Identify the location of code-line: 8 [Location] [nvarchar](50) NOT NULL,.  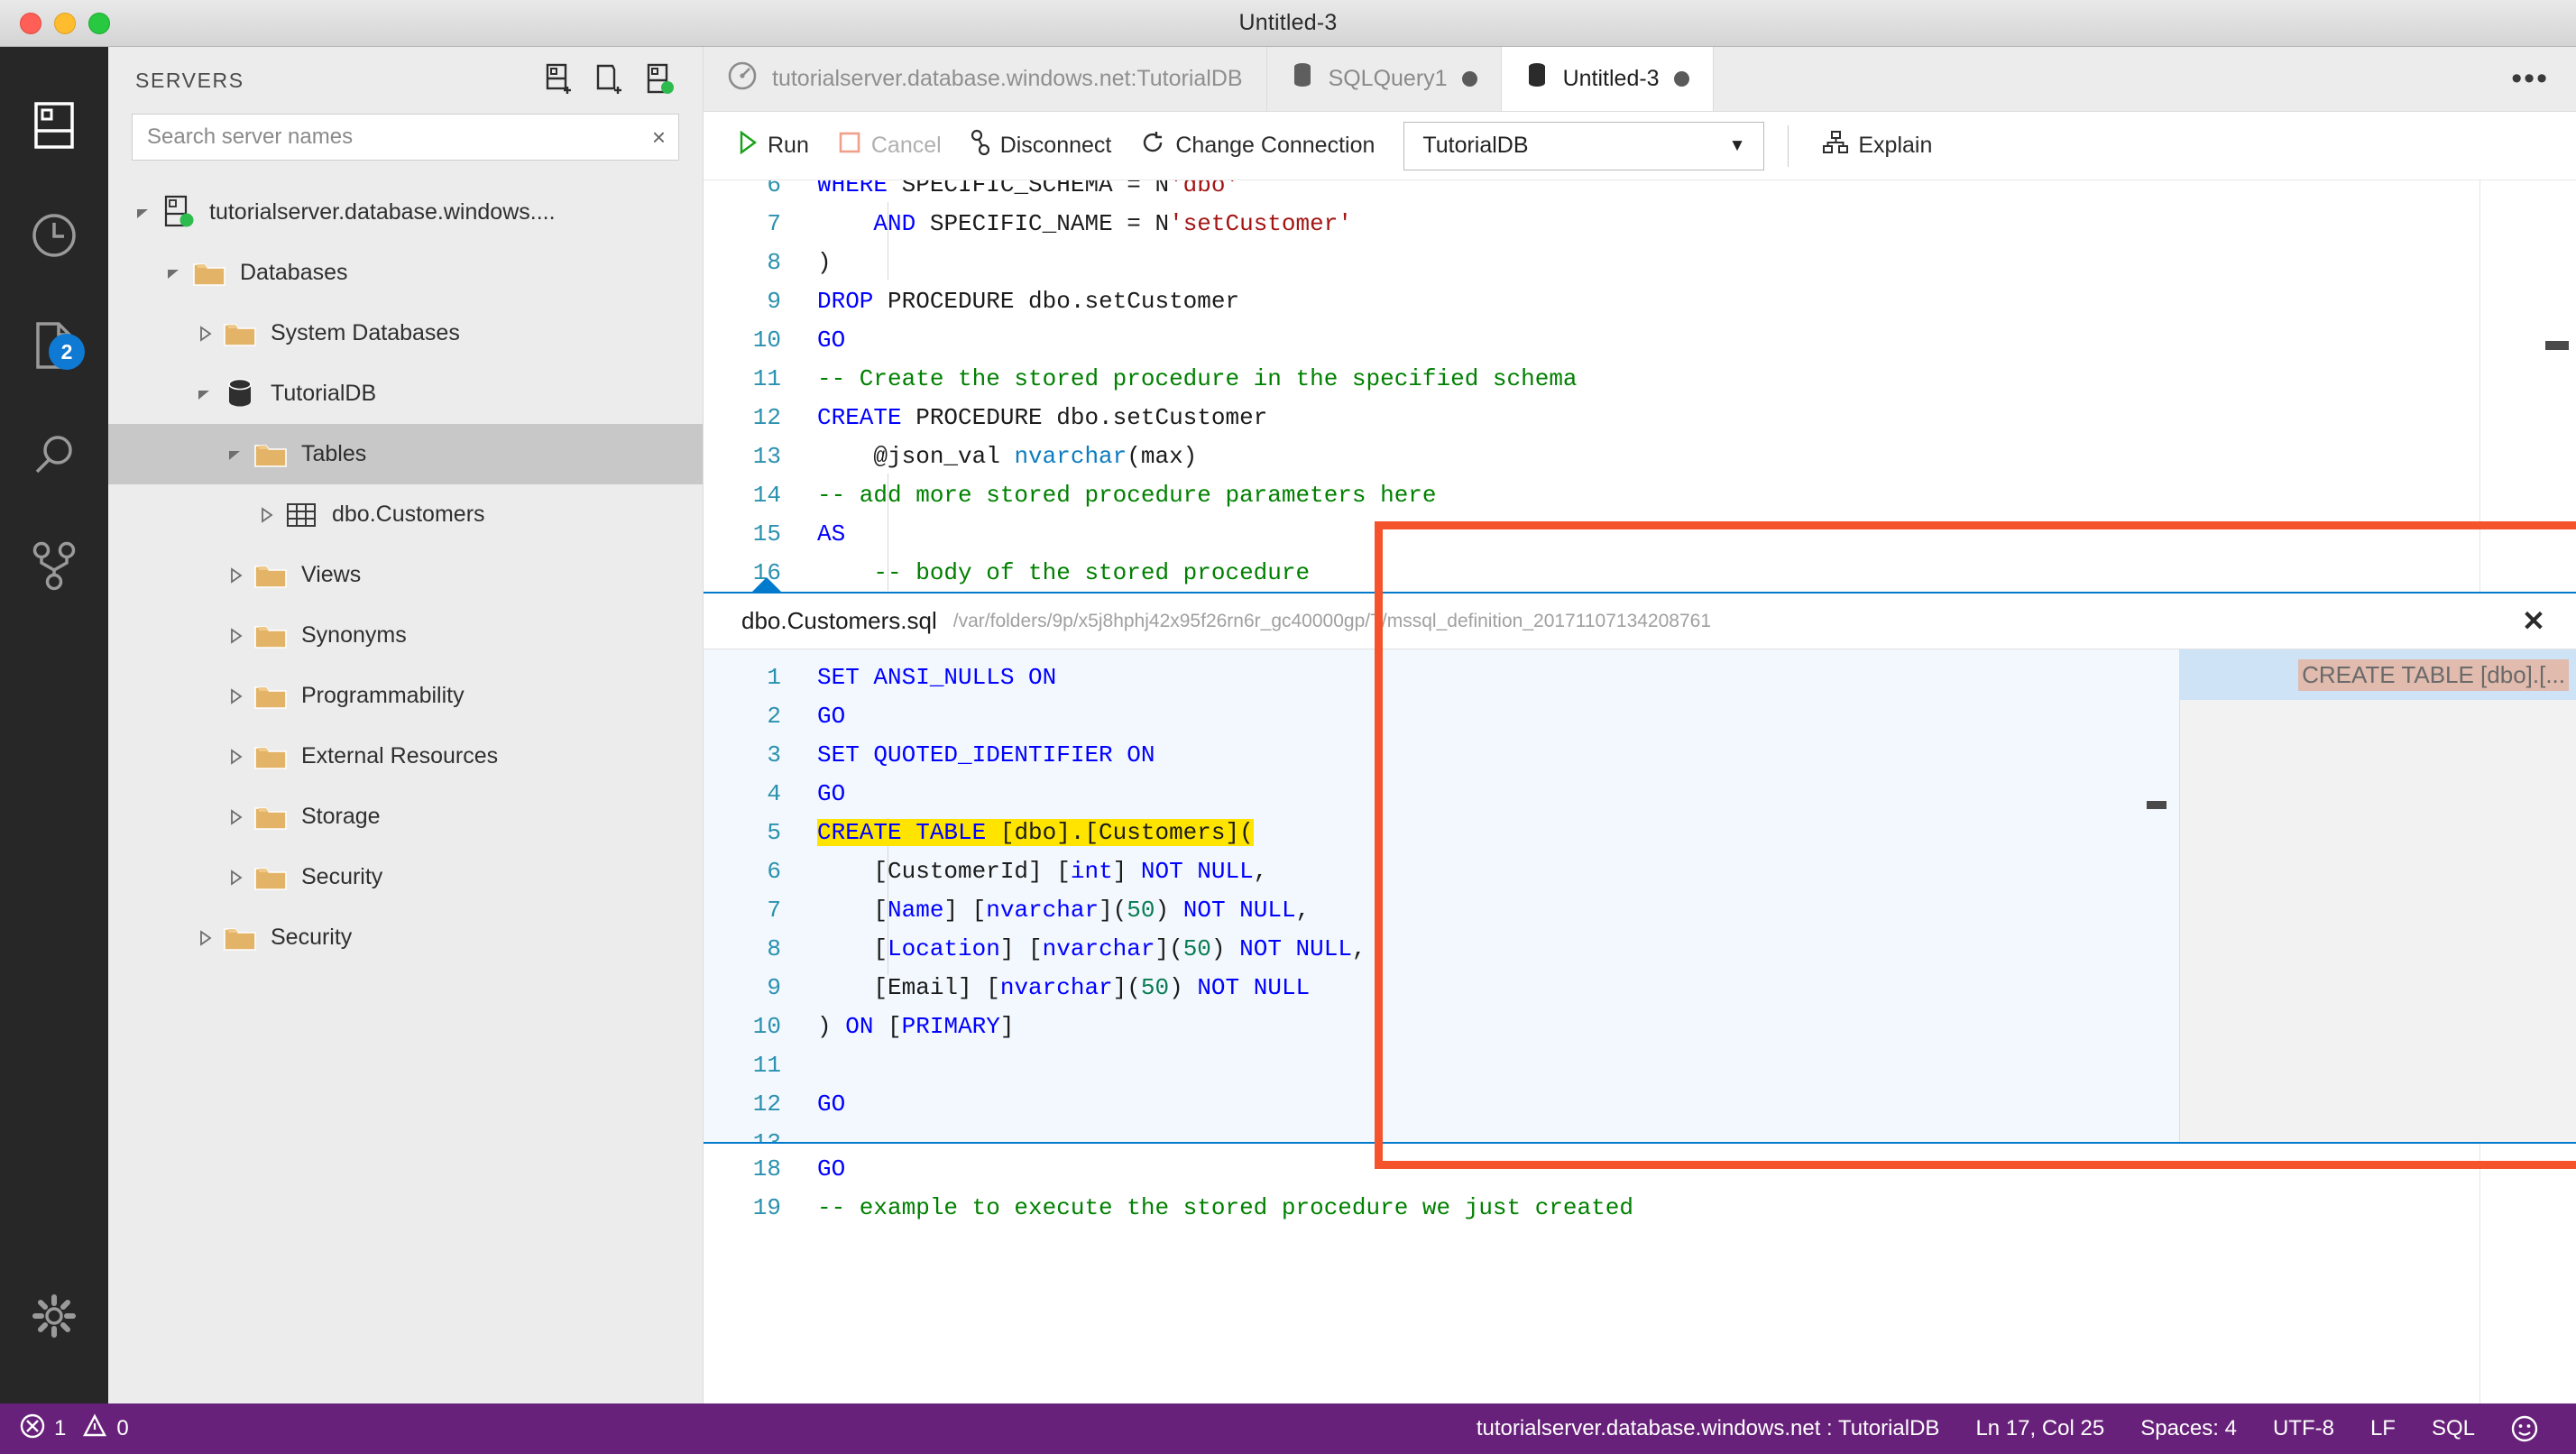
(1441, 949).